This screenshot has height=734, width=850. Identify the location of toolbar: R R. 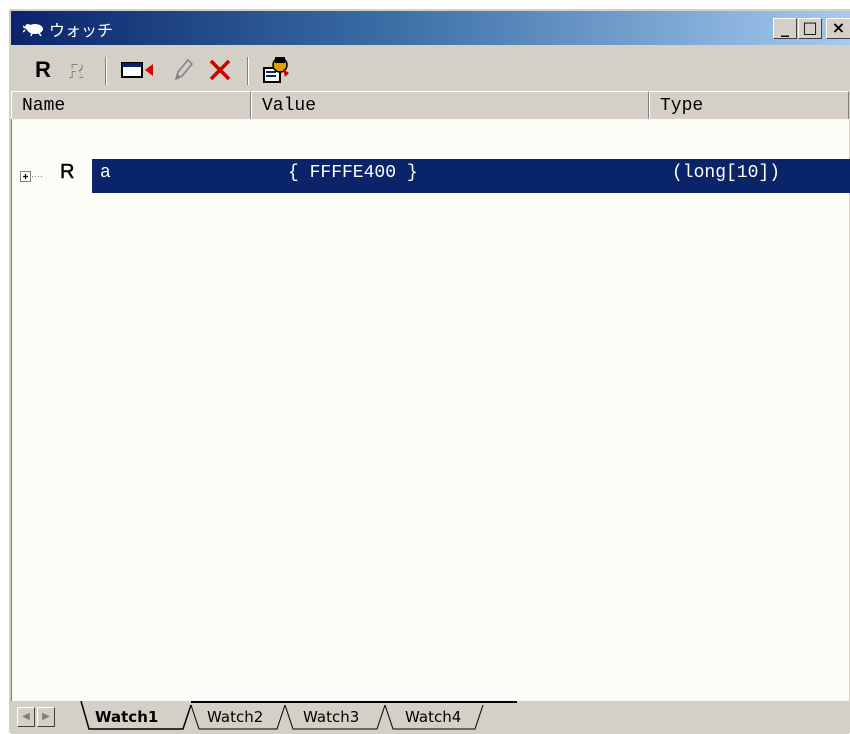
(430, 70).